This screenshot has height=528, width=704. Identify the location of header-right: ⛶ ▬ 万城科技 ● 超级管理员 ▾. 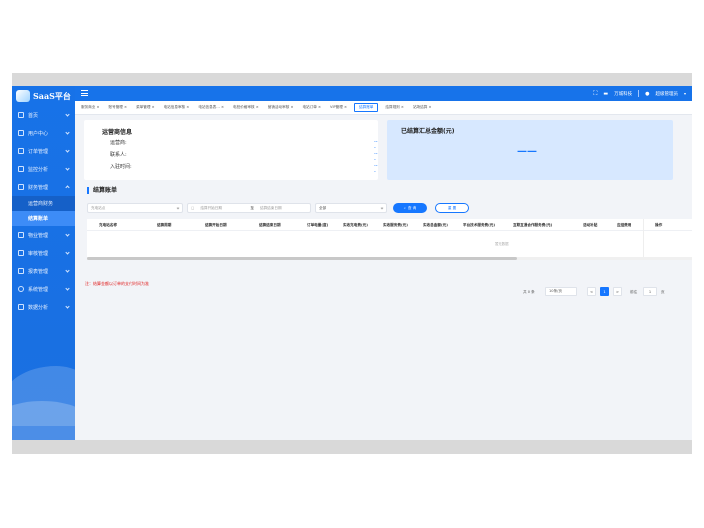
(639, 93).